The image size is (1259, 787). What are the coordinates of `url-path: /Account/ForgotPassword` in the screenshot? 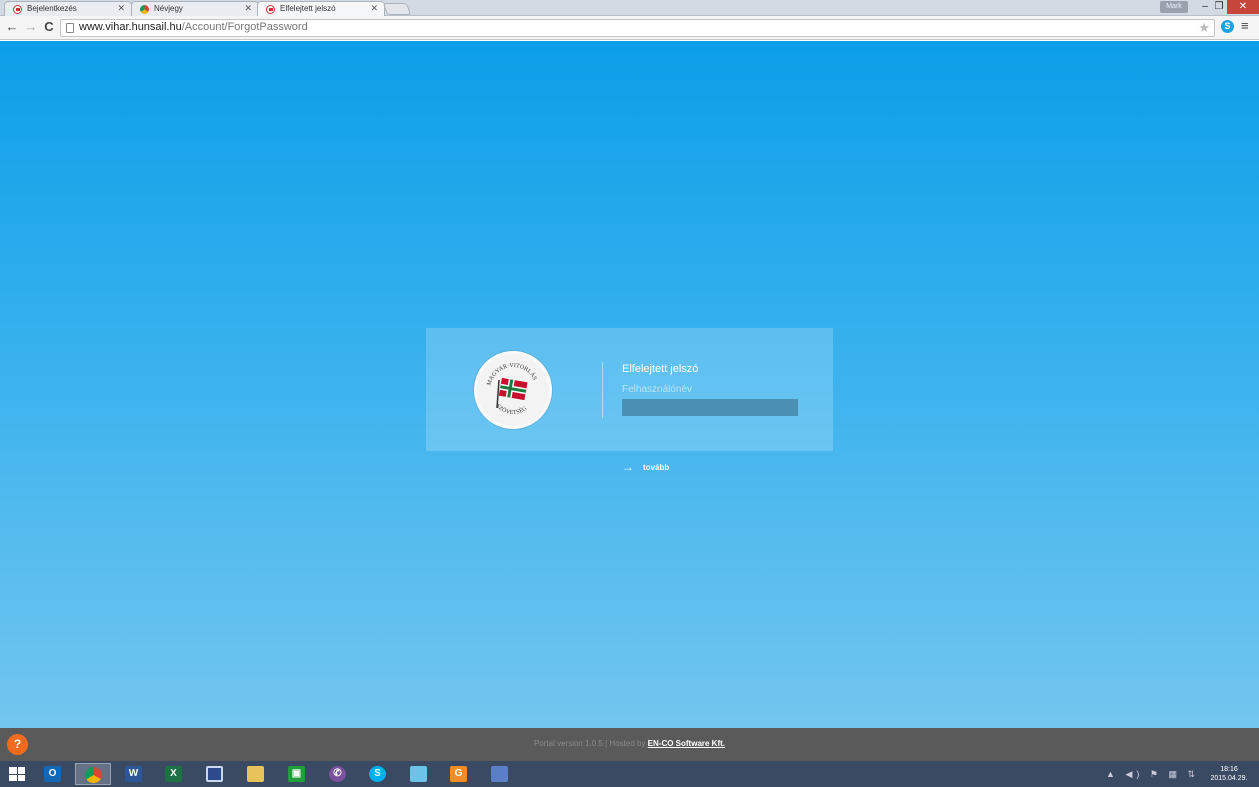 It's located at (244, 27).